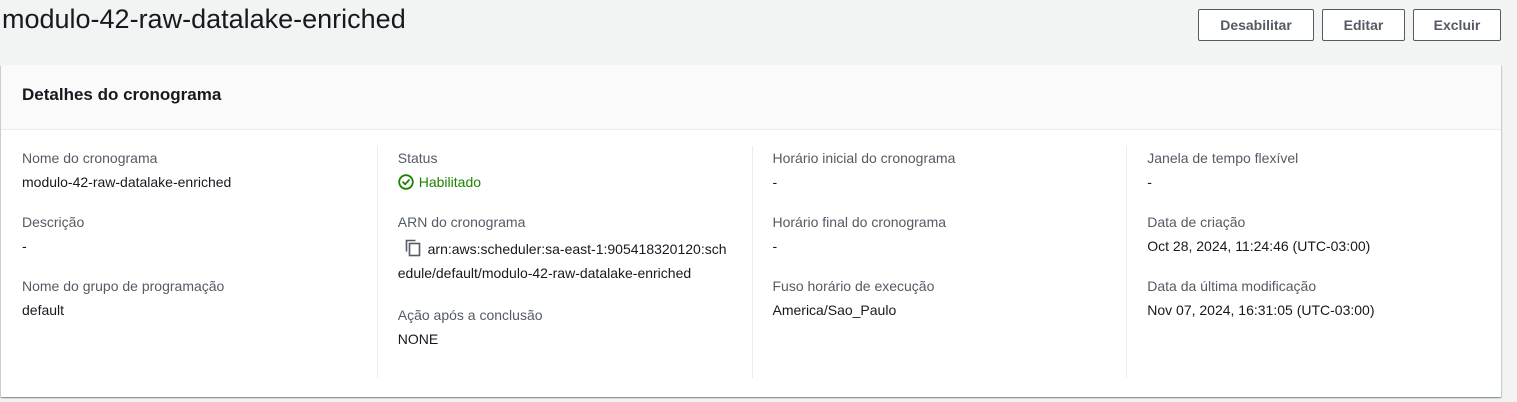  Describe the element at coordinates (565, 182) in the screenshot. I see `status-indicator: Habilitado` at that location.